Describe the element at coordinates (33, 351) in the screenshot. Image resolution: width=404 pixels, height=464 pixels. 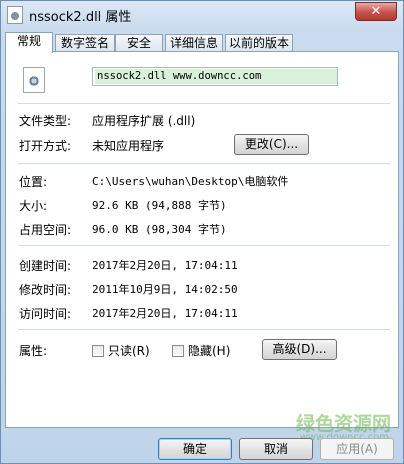
I see `attributes-label: 属性:` at that location.